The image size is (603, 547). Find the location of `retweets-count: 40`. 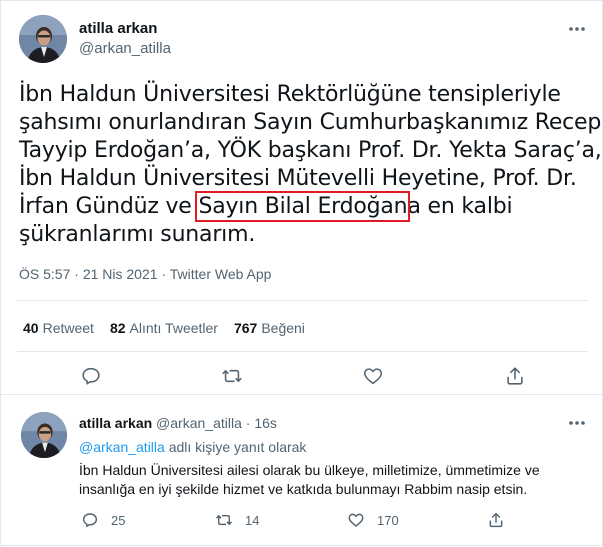

retweets-count: 40 is located at coordinates (31, 328).